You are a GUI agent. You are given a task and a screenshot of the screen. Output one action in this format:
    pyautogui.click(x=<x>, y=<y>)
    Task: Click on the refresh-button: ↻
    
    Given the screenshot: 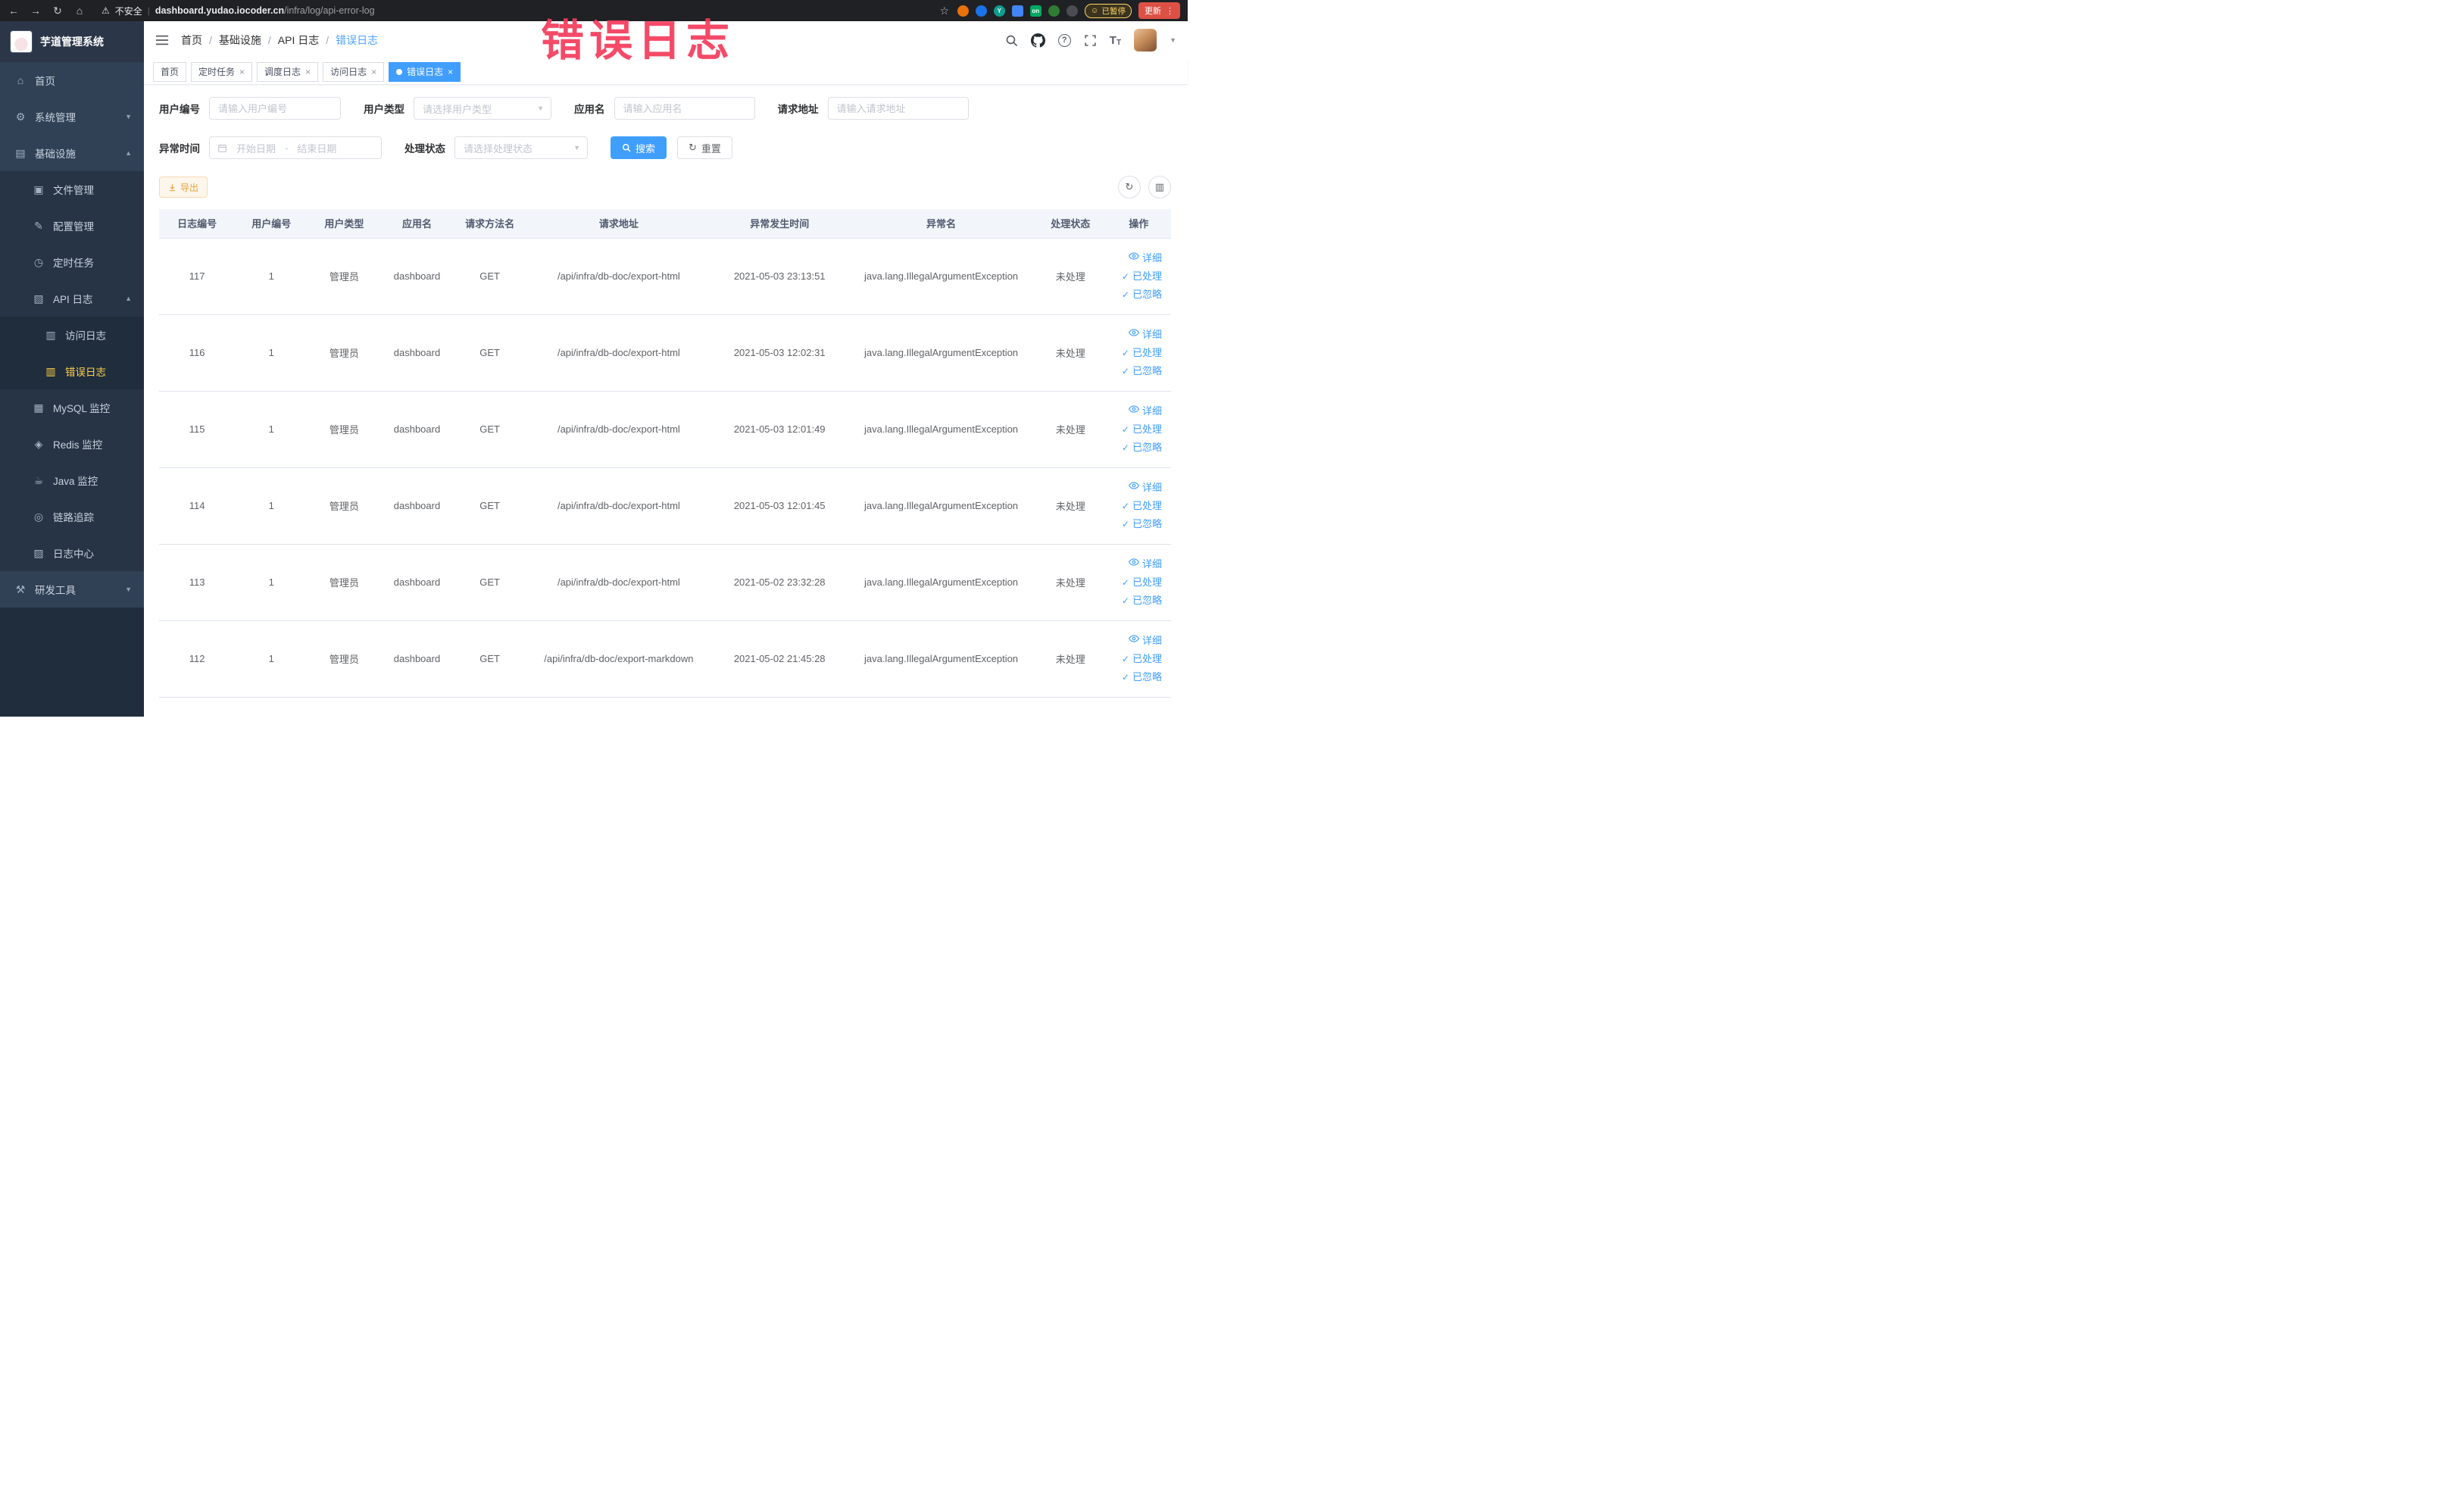 What is the action you would take?
    pyautogui.click(x=1129, y=187)
    